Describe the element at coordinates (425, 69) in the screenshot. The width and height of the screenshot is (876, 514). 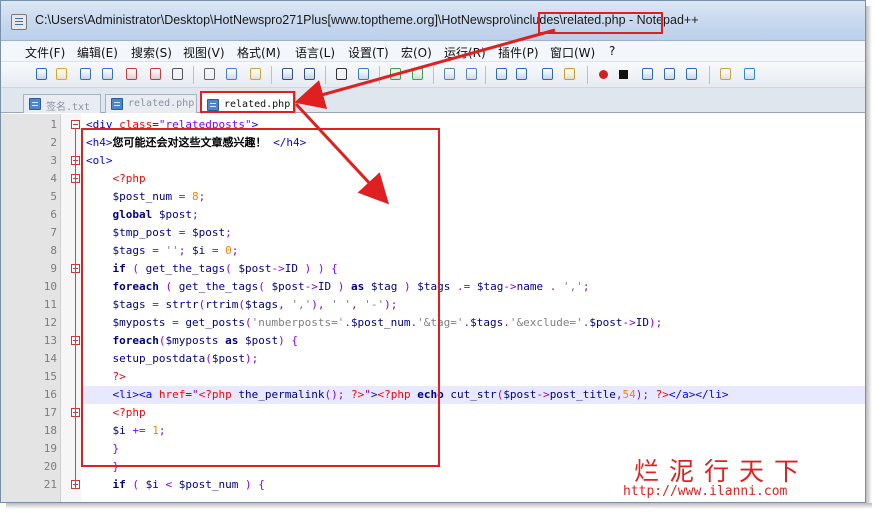
I see `arrow-to-tab` at that location.